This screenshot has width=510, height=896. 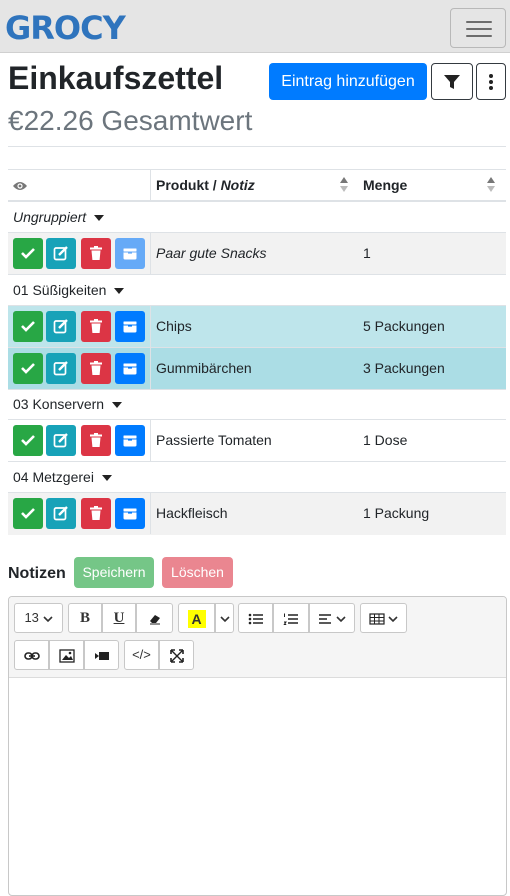 What do you see at coordinates (255, 26) in the screenshot?
I see `navbar: GROCY` at bounding box center [255, 26].